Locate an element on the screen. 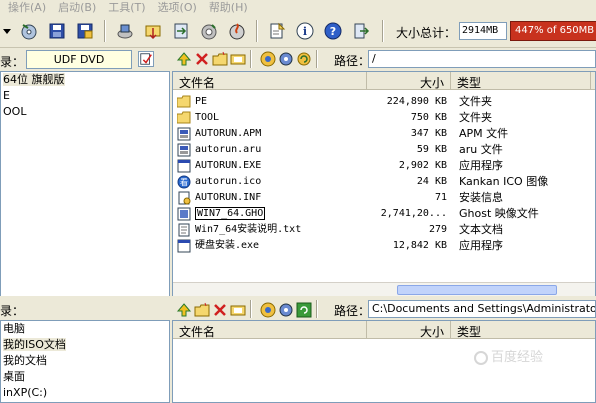 The image size is (596, 403). file-row: Win7_64安装说明.txt 279 文本文档 is located at coordinates (384, 230).